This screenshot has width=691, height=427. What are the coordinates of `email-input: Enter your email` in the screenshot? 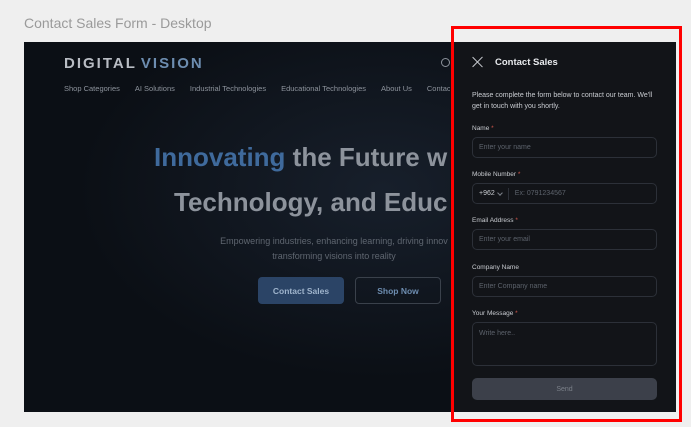 It's located at (564, 239).